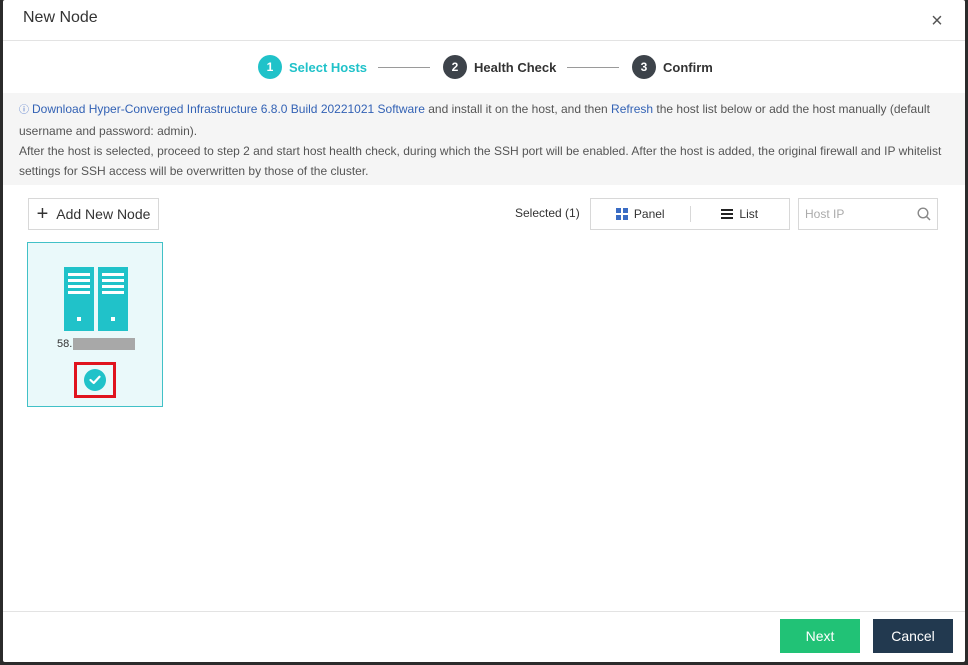 The height and width of the screenshot is (665, 968). I want to click on step-label: Health Check, so click(515, 67).